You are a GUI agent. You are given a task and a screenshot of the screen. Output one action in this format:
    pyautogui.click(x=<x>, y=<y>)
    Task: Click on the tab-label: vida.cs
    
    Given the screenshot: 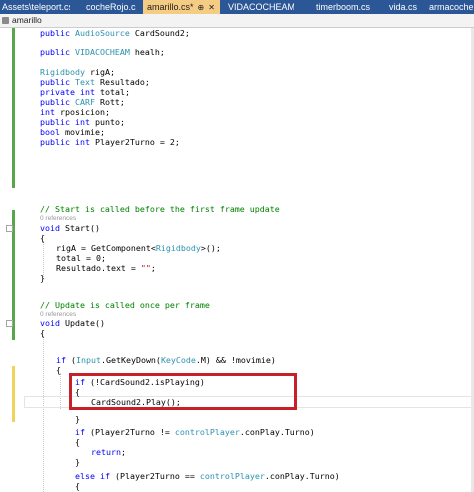 What is the action you would take?
    pyautogui.click(x=403, y=7)
    